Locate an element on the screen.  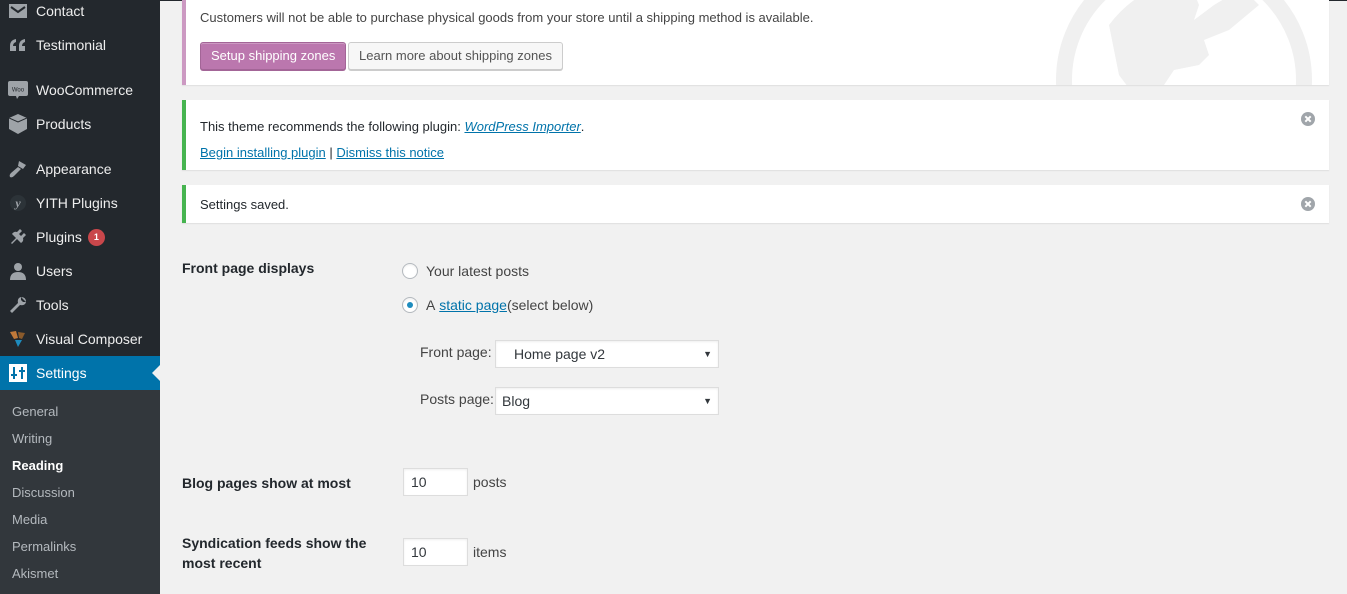
svg-text: Woo is located at coordinates (18, 91).